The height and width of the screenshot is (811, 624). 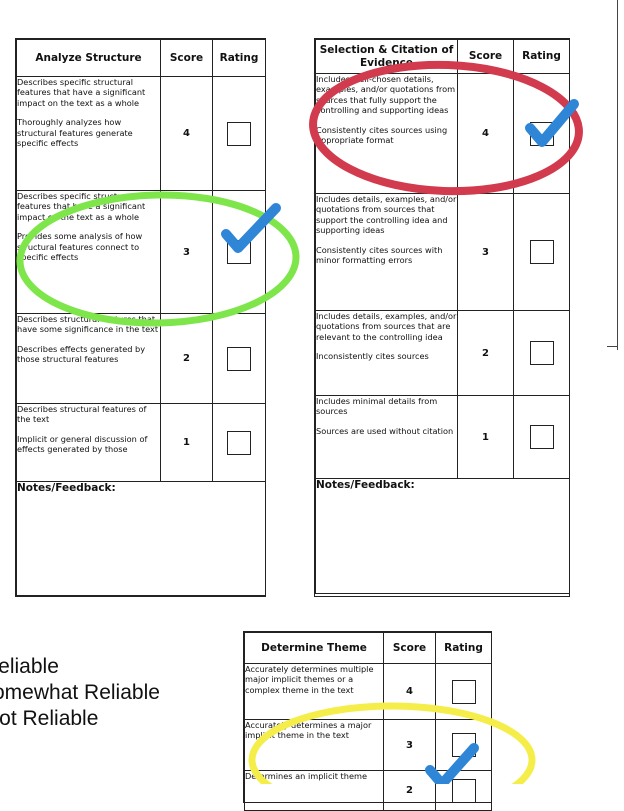 I want to click on legend-somewhat-reliable: Somewhat Reliable, so click(x=80, y=692).